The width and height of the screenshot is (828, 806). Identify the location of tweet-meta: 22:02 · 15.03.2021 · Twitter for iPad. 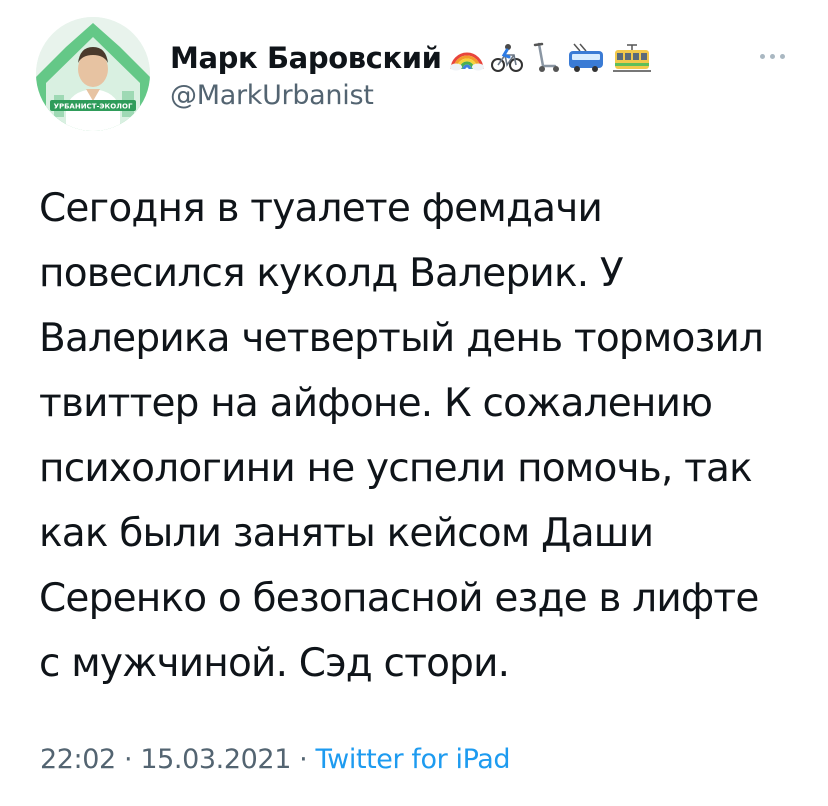
(275, 759).